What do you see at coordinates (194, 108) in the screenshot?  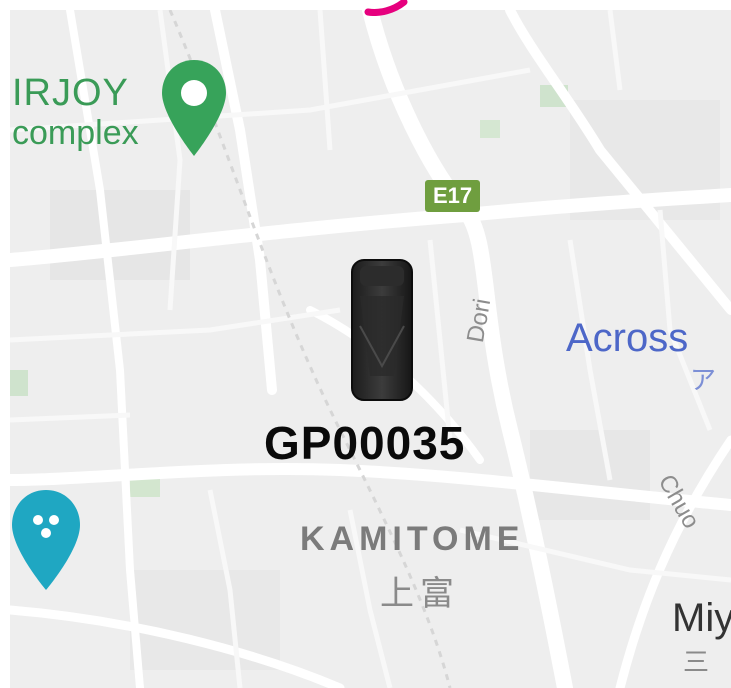 I see `green-place-pin-icon` at bounding box center [194, 108].